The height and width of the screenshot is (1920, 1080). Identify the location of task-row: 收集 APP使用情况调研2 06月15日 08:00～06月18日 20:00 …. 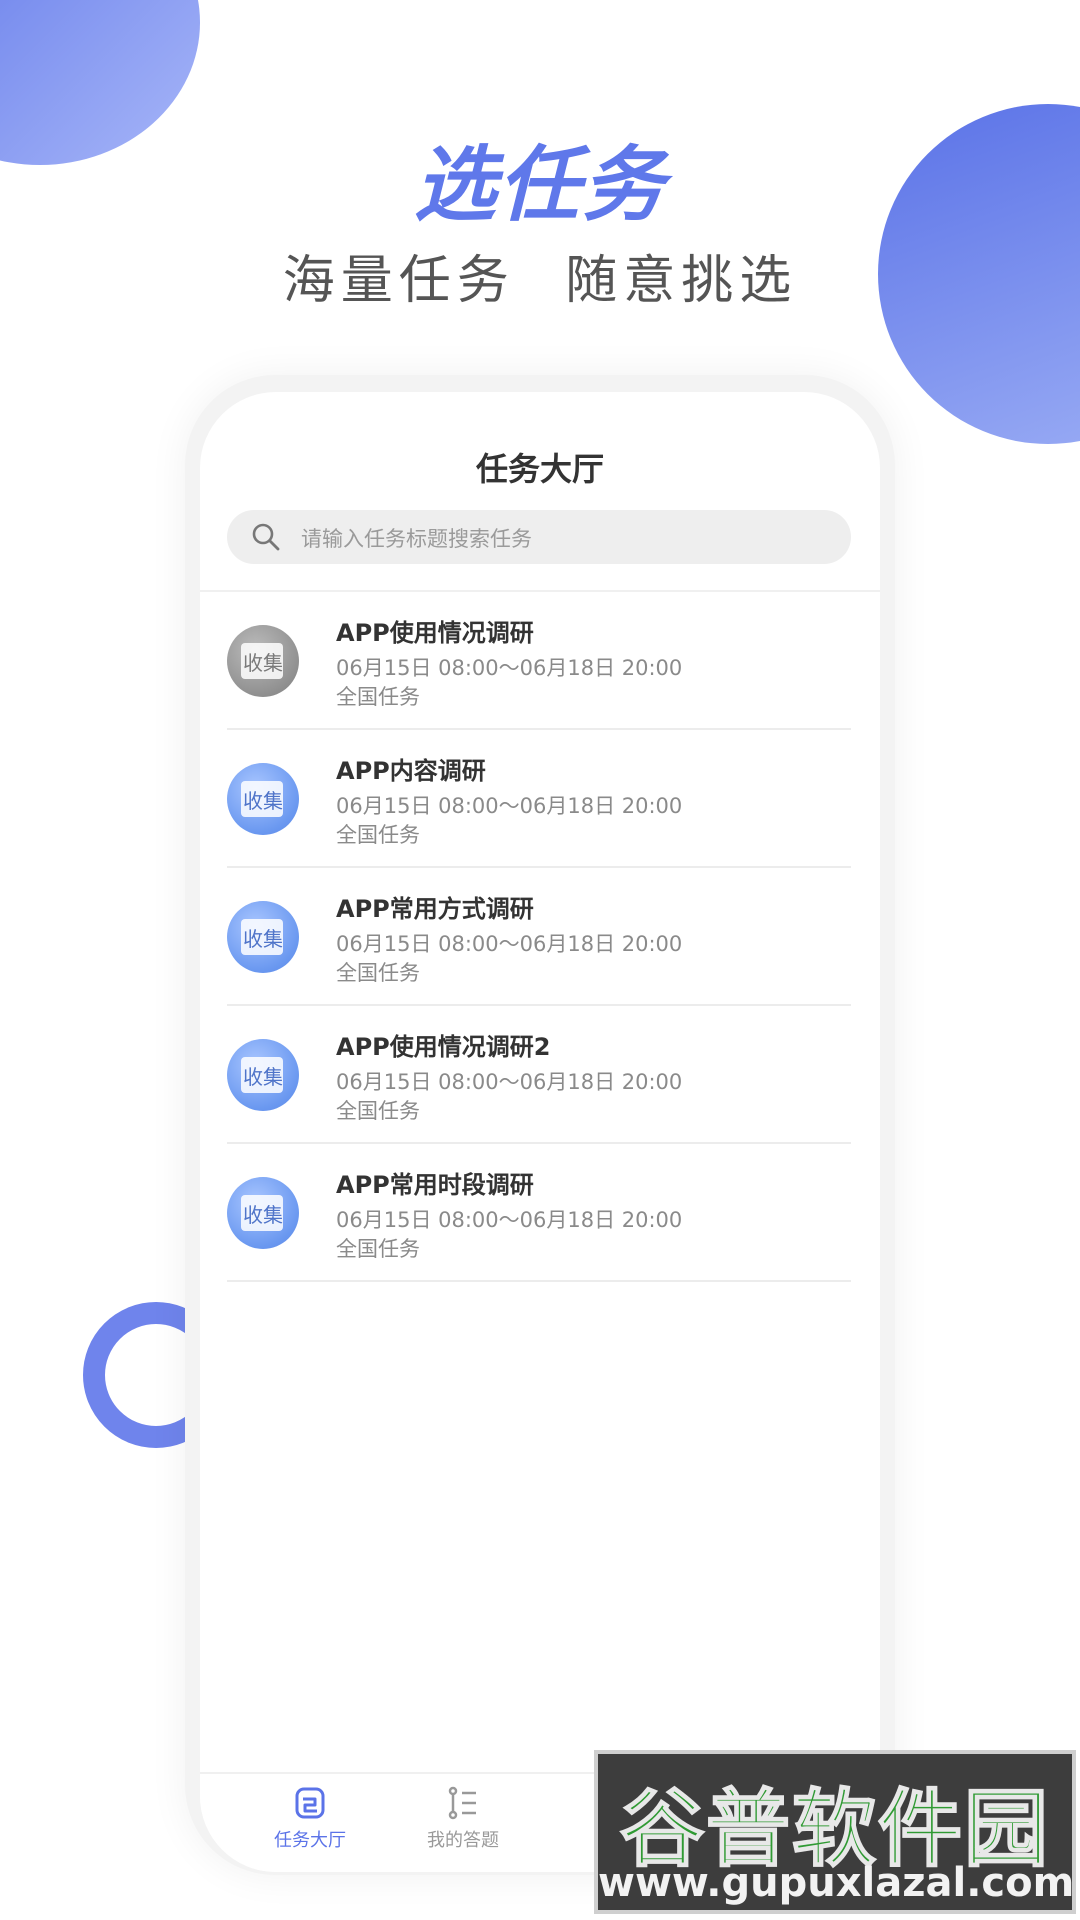
(539, 1075).